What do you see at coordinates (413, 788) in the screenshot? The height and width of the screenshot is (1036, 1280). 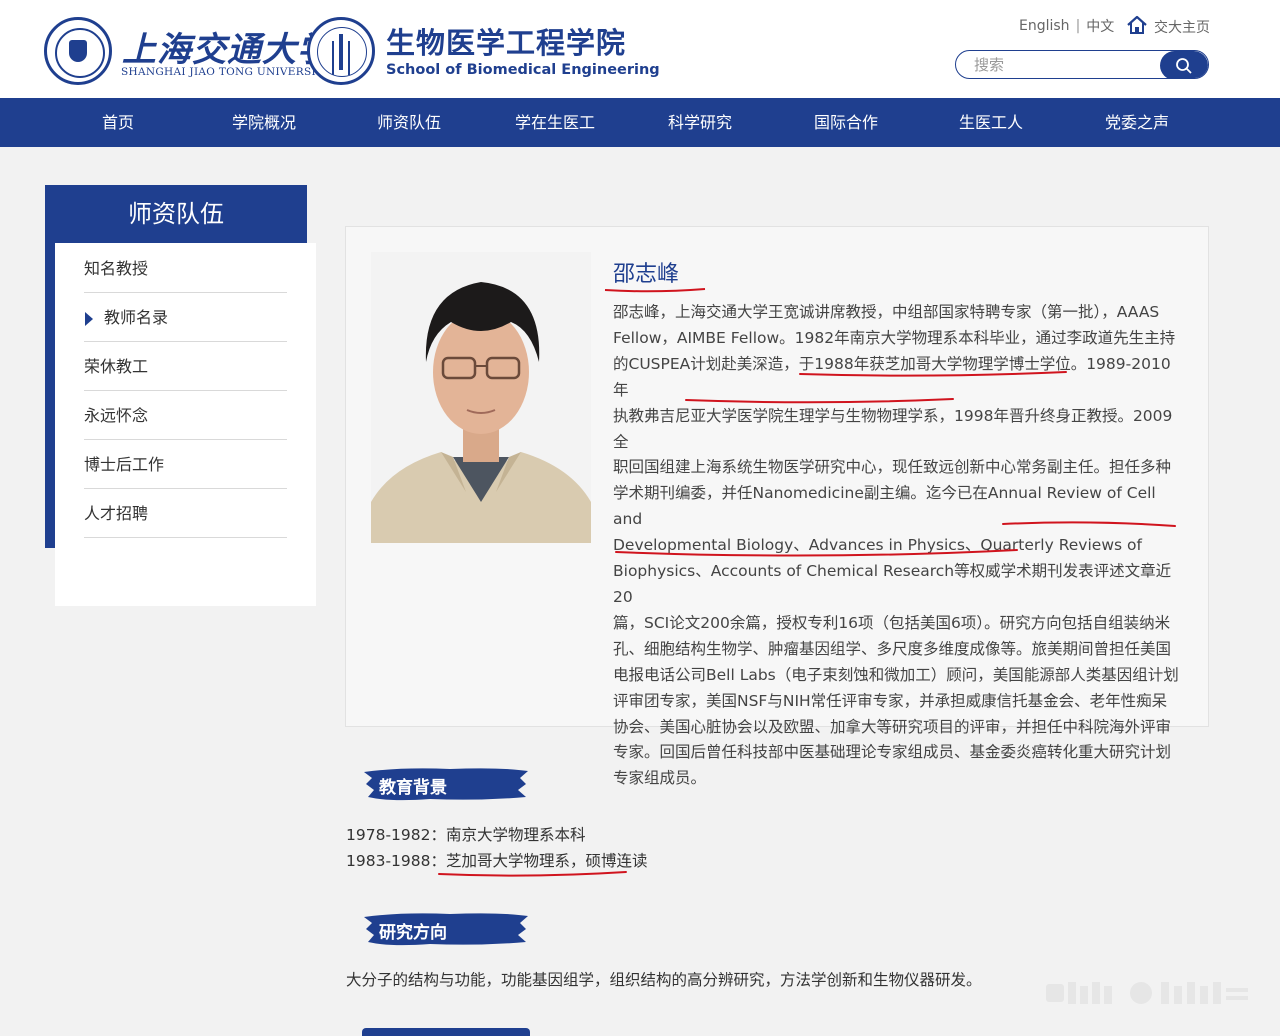 I see `education-heading: 教育背景` at bounding box center [413, 788].